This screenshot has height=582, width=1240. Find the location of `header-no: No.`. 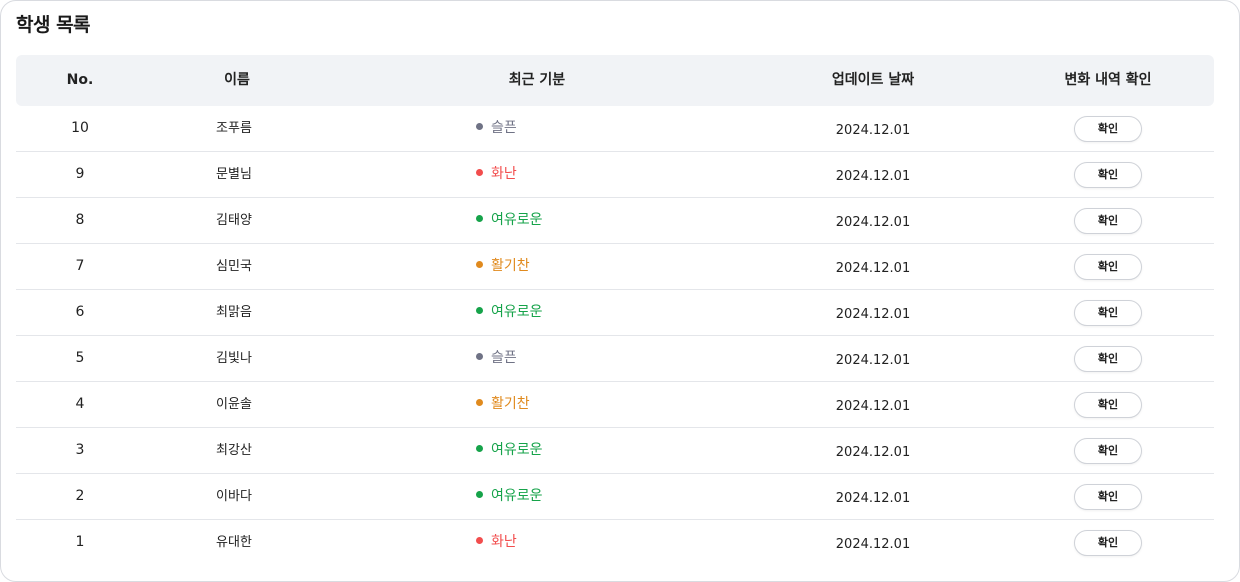

header-no: No. is located at coordinates (80, 80).